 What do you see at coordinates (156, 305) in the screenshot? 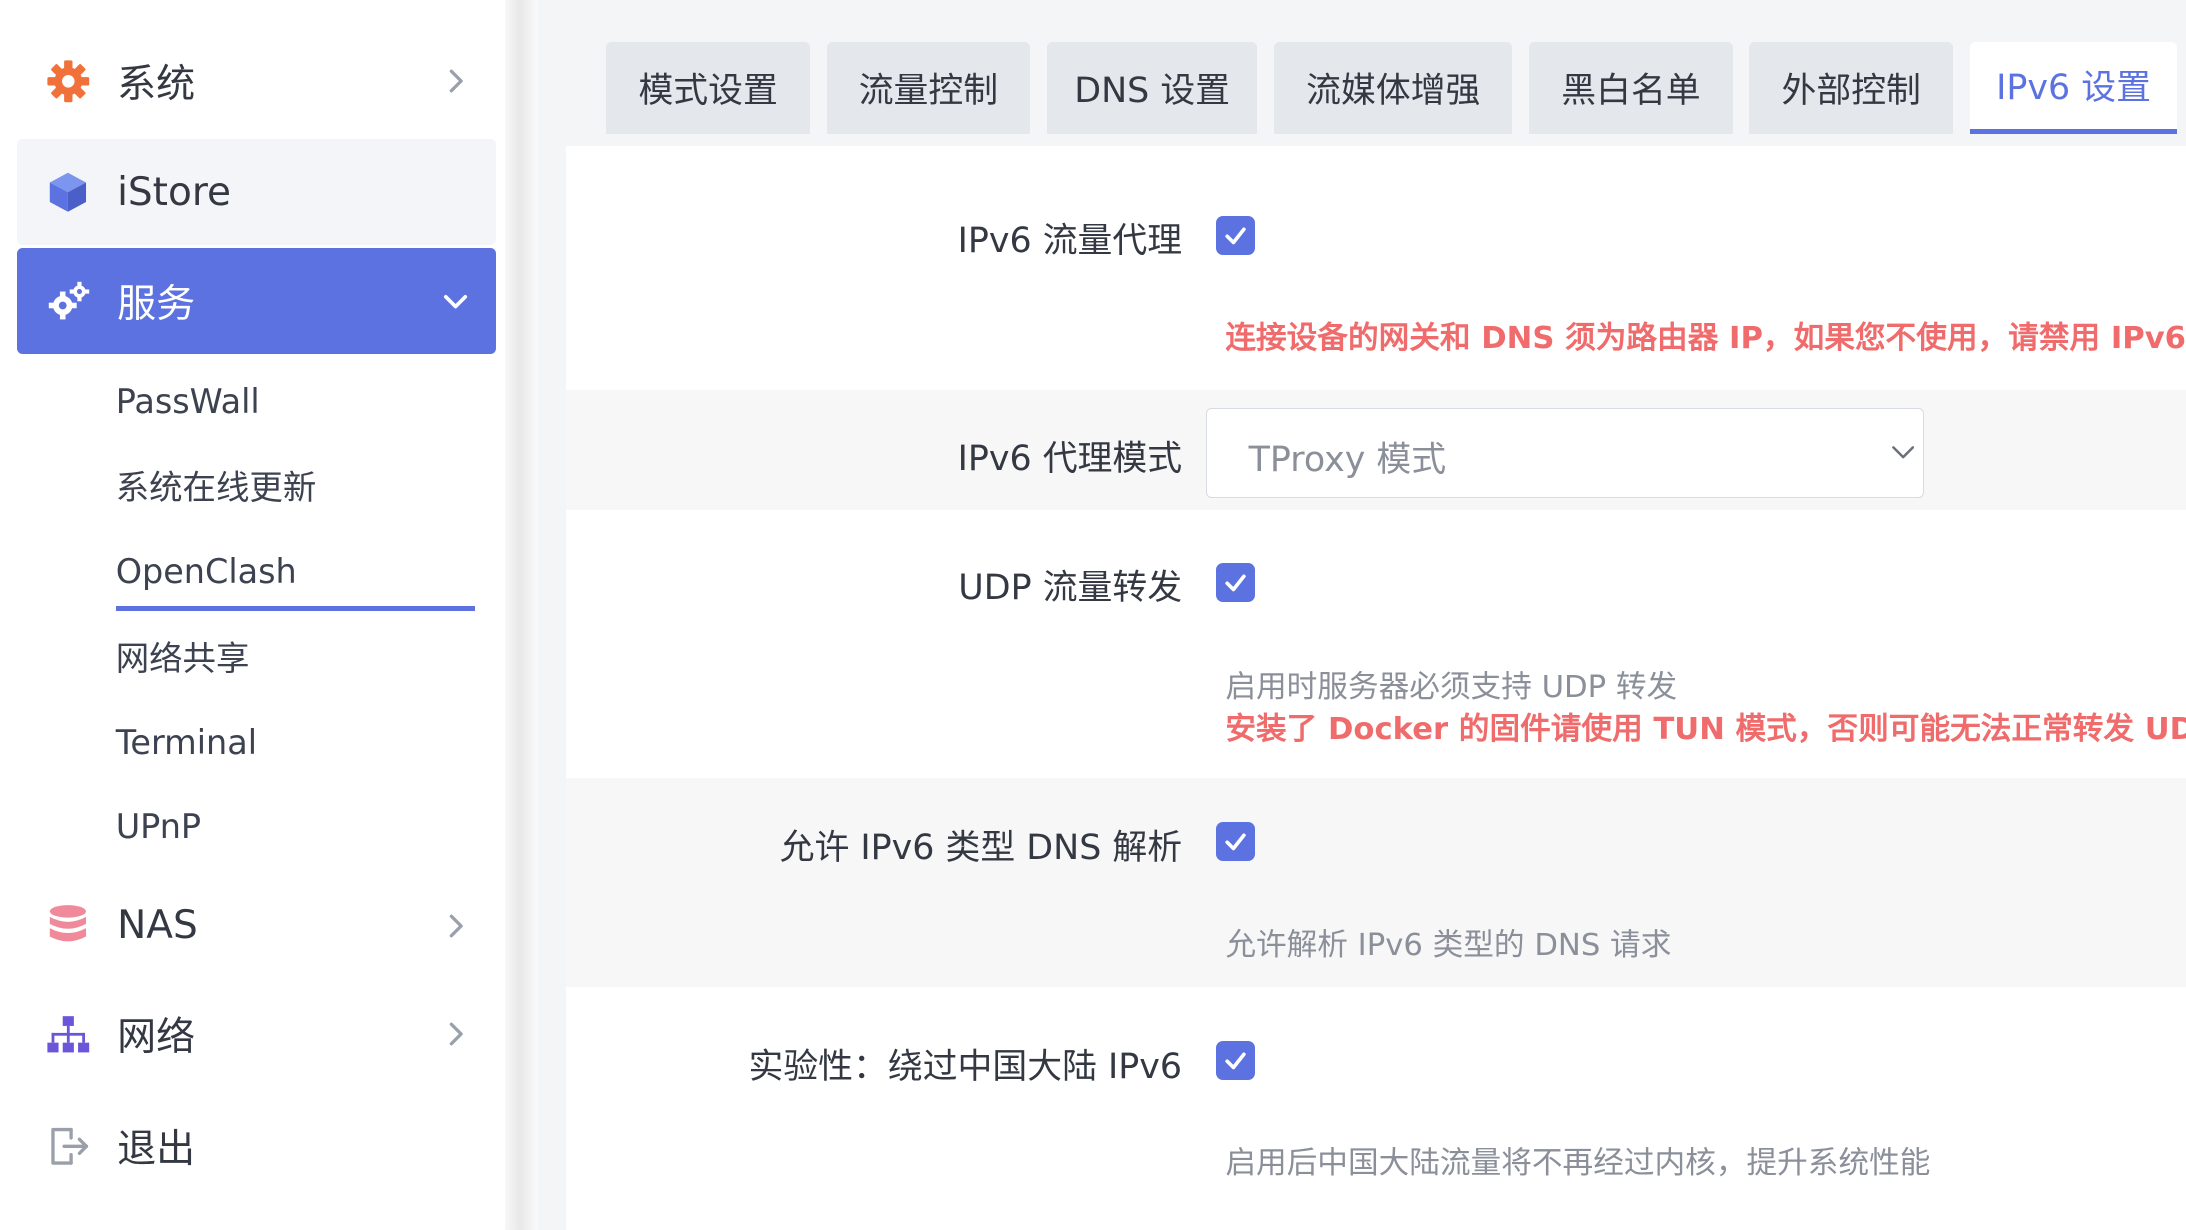
I see `nav-services-label: 服务` at bounding box center [156, 305].